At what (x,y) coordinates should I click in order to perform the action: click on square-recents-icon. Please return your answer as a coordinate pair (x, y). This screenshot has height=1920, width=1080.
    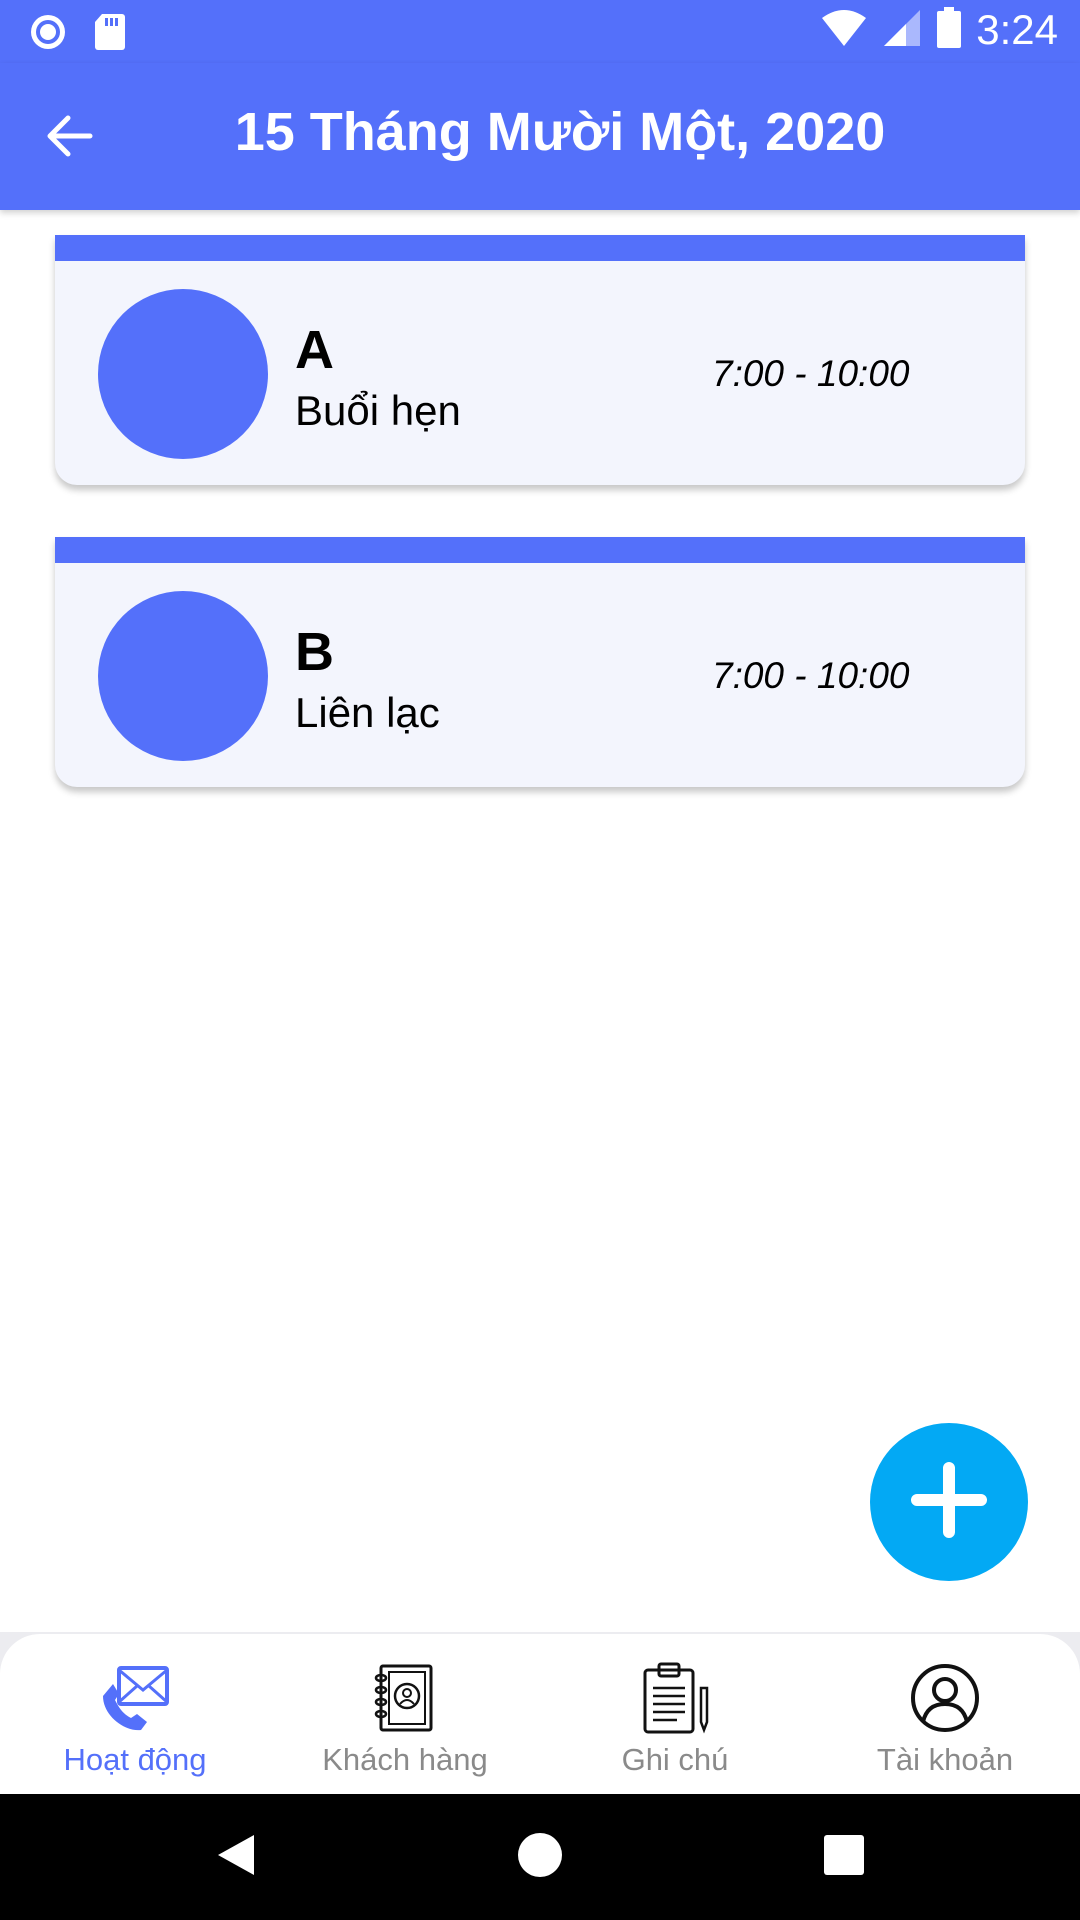
    Looking at the image, I should click on (844, 1857).